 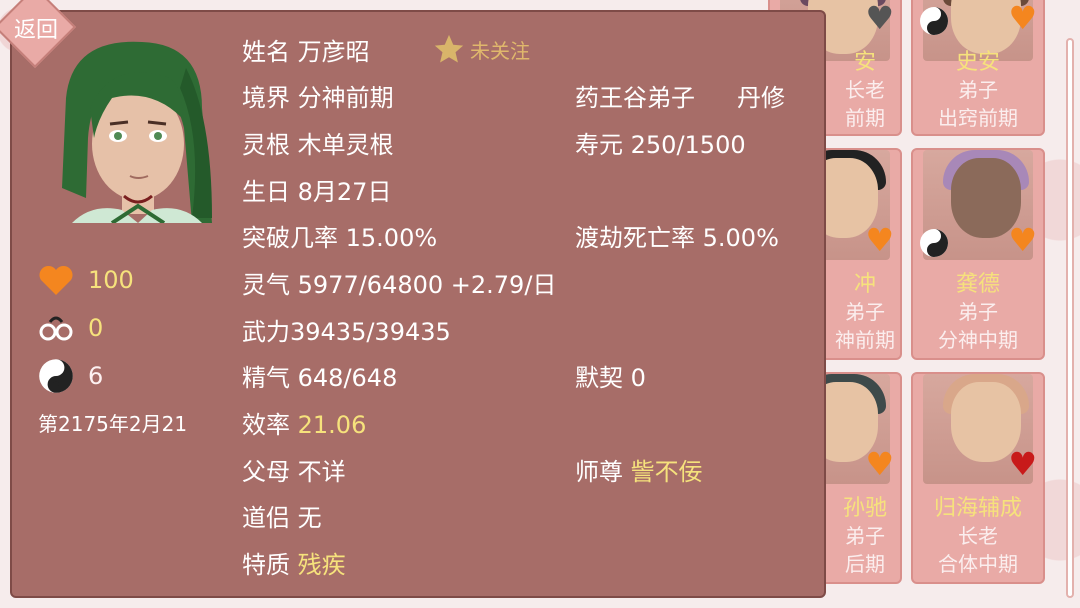 I want to click on card-name: 史安, so click(x=977, y=62).